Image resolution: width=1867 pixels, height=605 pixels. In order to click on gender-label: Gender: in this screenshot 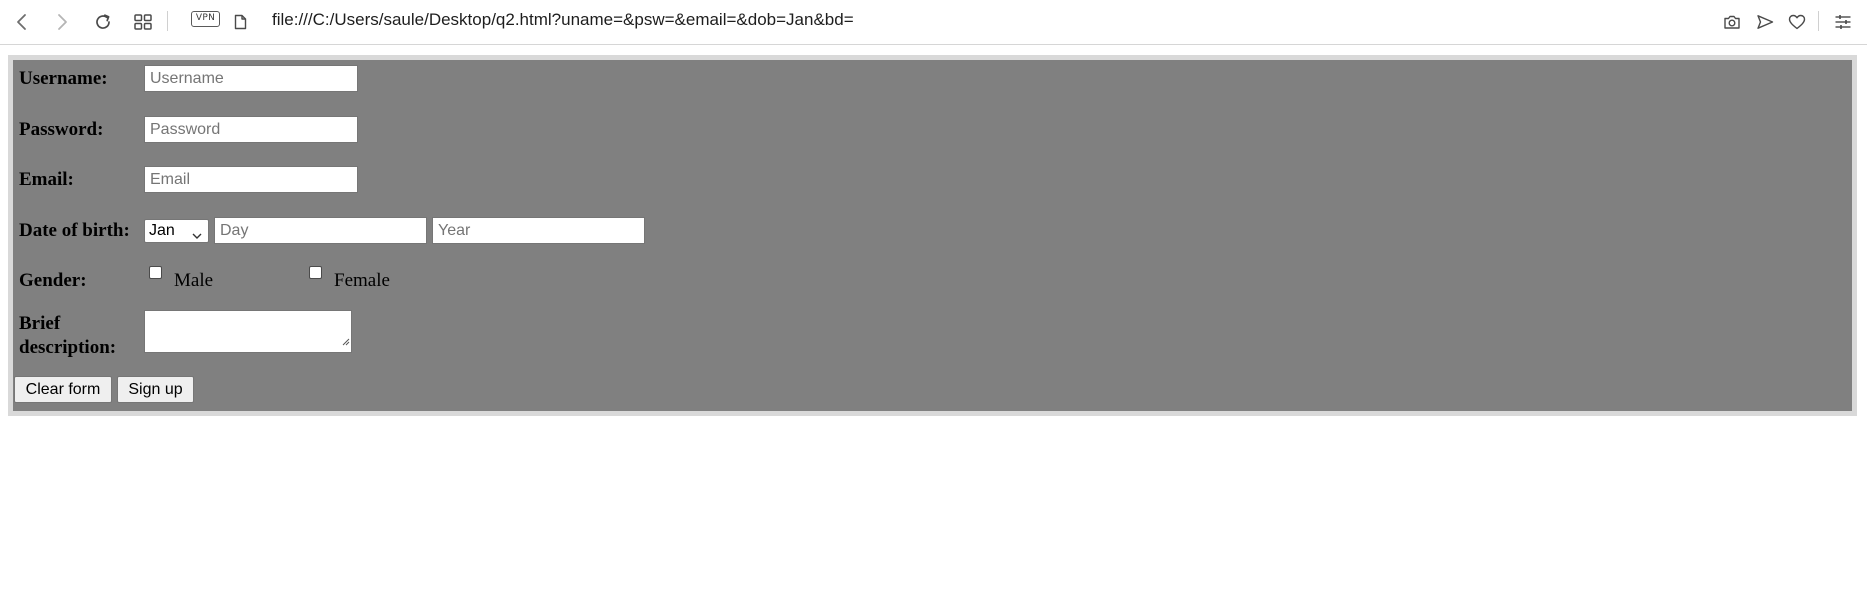, I will do `click(53, 280)`.